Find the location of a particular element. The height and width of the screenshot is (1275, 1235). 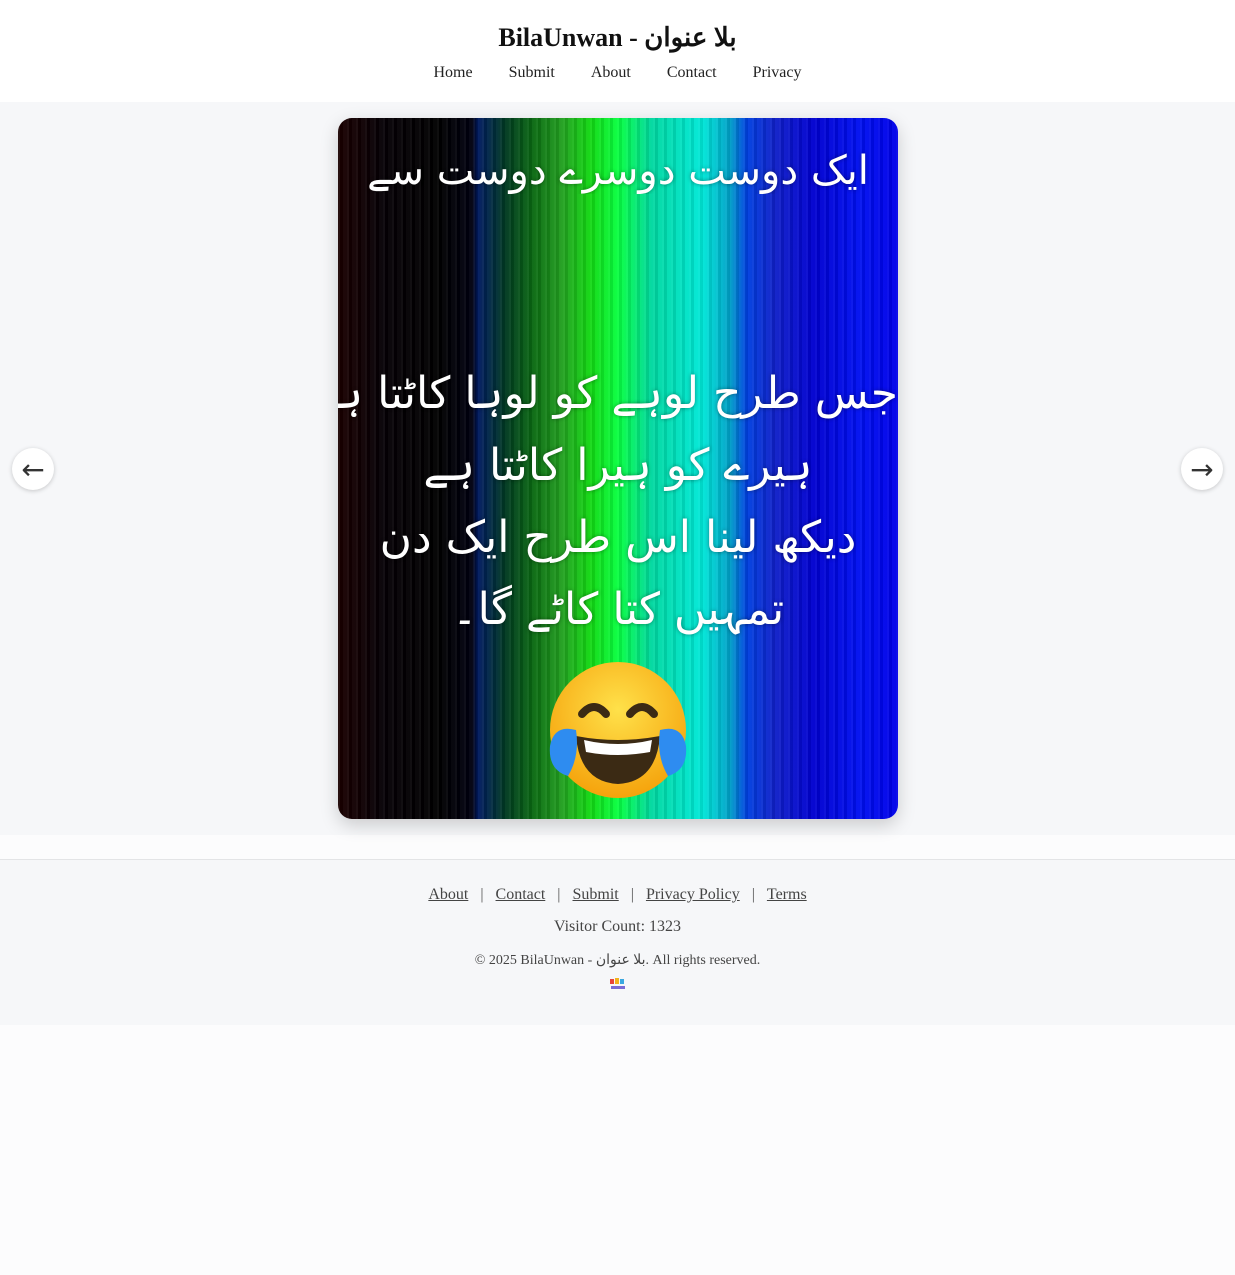

slide-line: دیکھ لینا اس طرح ایک دن is located at coordinates (618, 537).